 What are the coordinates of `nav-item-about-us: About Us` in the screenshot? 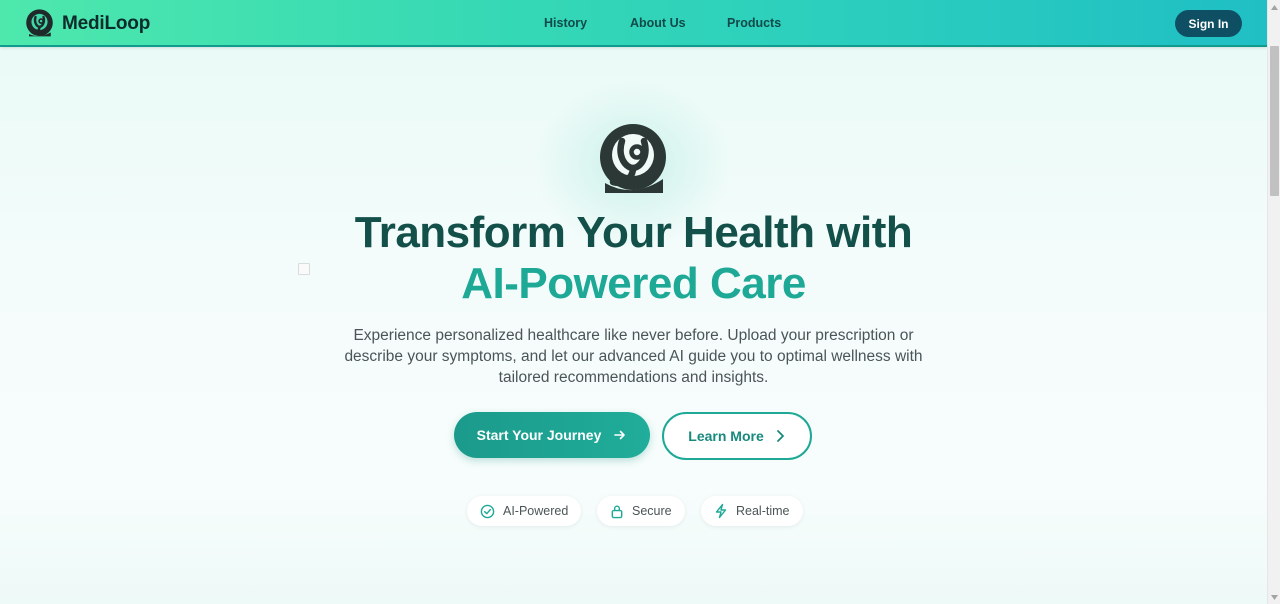 It's located at (658, 23).